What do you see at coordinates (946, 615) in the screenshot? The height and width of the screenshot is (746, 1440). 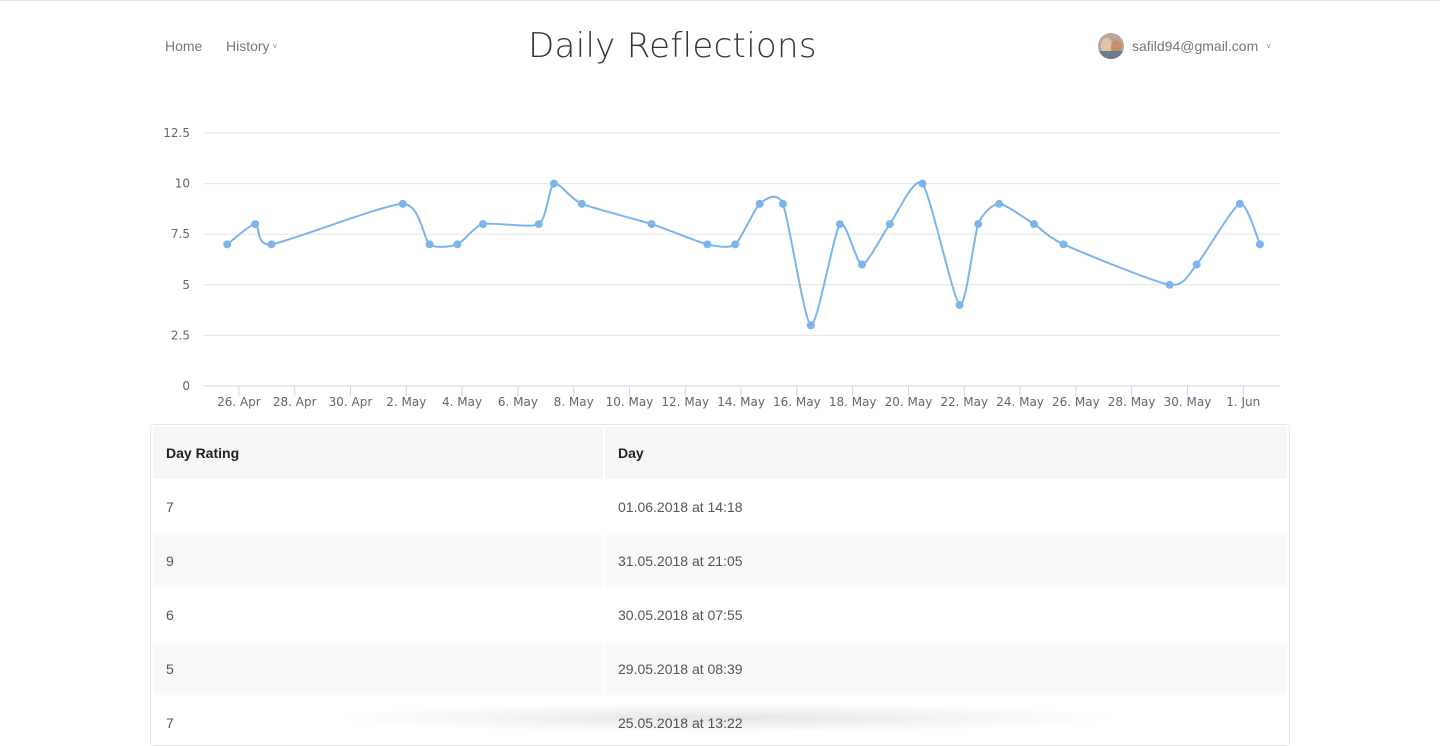 I see `cell-day: 30.05.2018 at 07:55` at bounding box center [946, 615].